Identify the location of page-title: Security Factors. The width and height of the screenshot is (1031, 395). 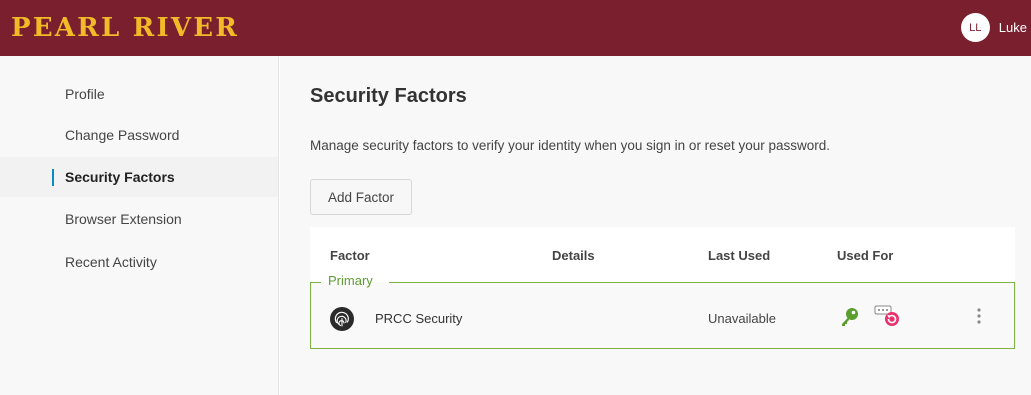
(388, 96).